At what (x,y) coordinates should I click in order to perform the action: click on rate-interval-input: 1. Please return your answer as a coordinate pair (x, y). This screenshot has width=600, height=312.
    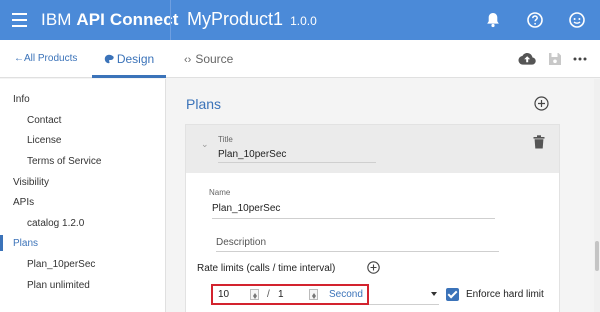
    Looking at the image, I should click on (281, 294).